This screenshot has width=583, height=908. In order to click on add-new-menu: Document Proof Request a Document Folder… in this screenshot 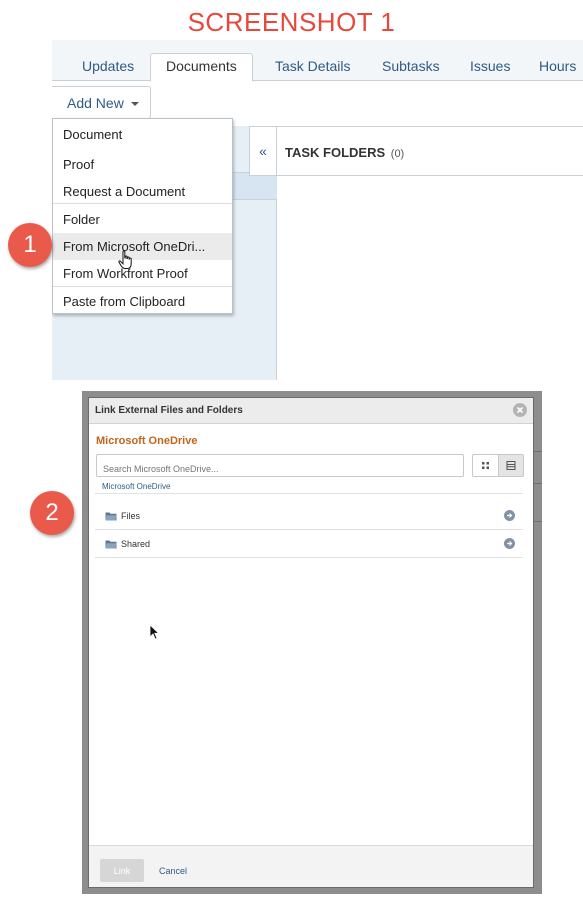, I will do `click(142, 216)`.